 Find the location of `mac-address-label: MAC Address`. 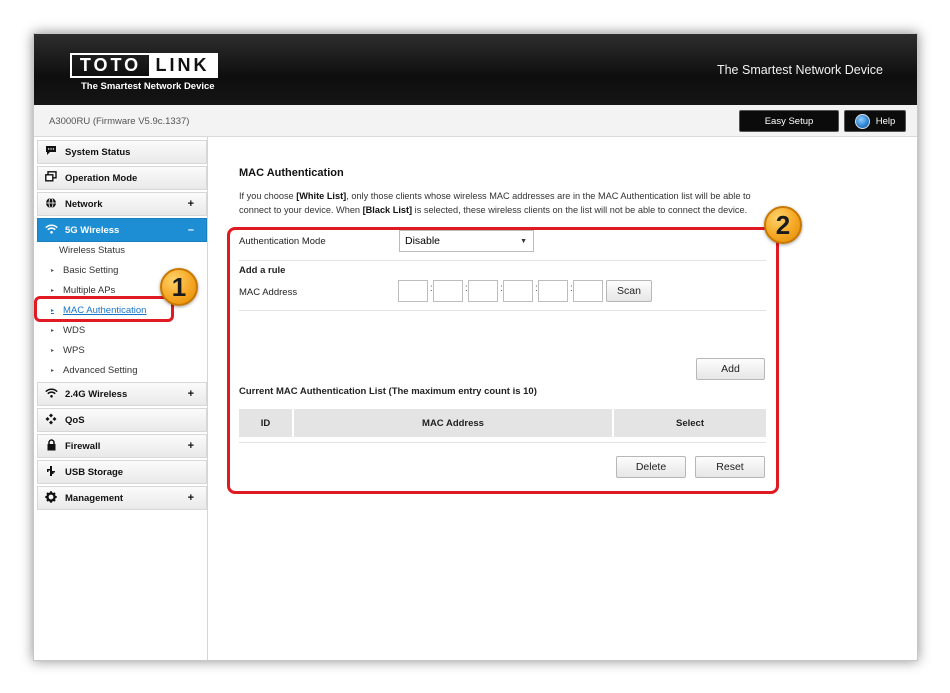

mac-address-label: MAC Address is located at coordinates (268, 292).